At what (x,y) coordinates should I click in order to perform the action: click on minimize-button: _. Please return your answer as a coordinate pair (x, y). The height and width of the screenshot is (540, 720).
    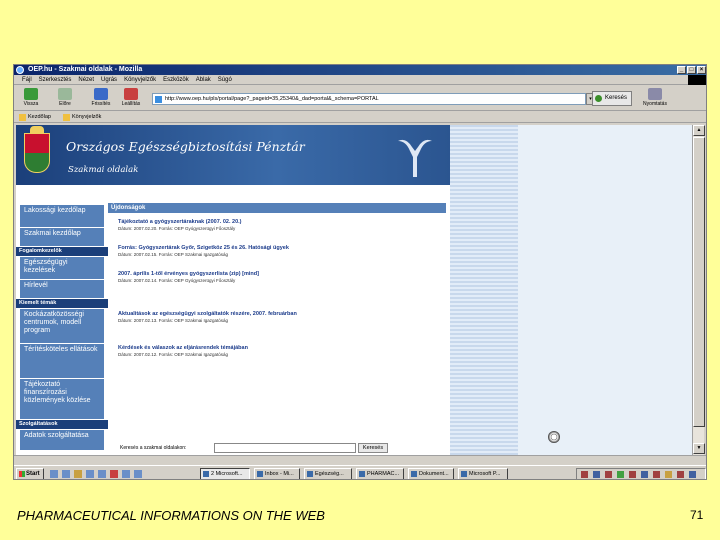
    Looking at the image, I should click on (681, 70).